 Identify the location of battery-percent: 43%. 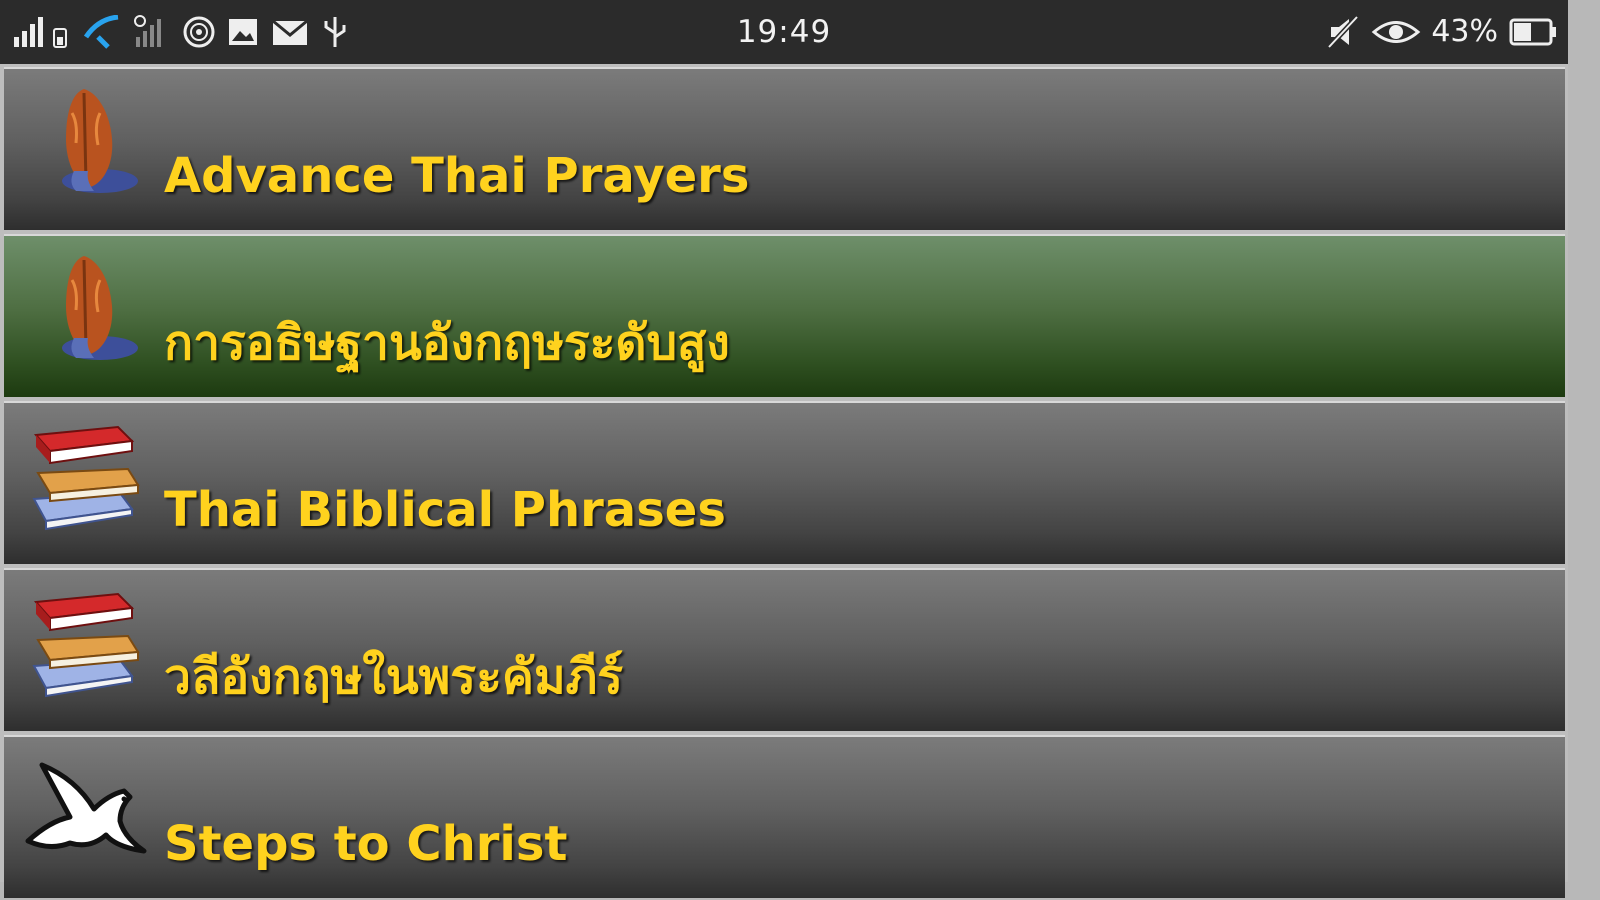
(1464, 31).